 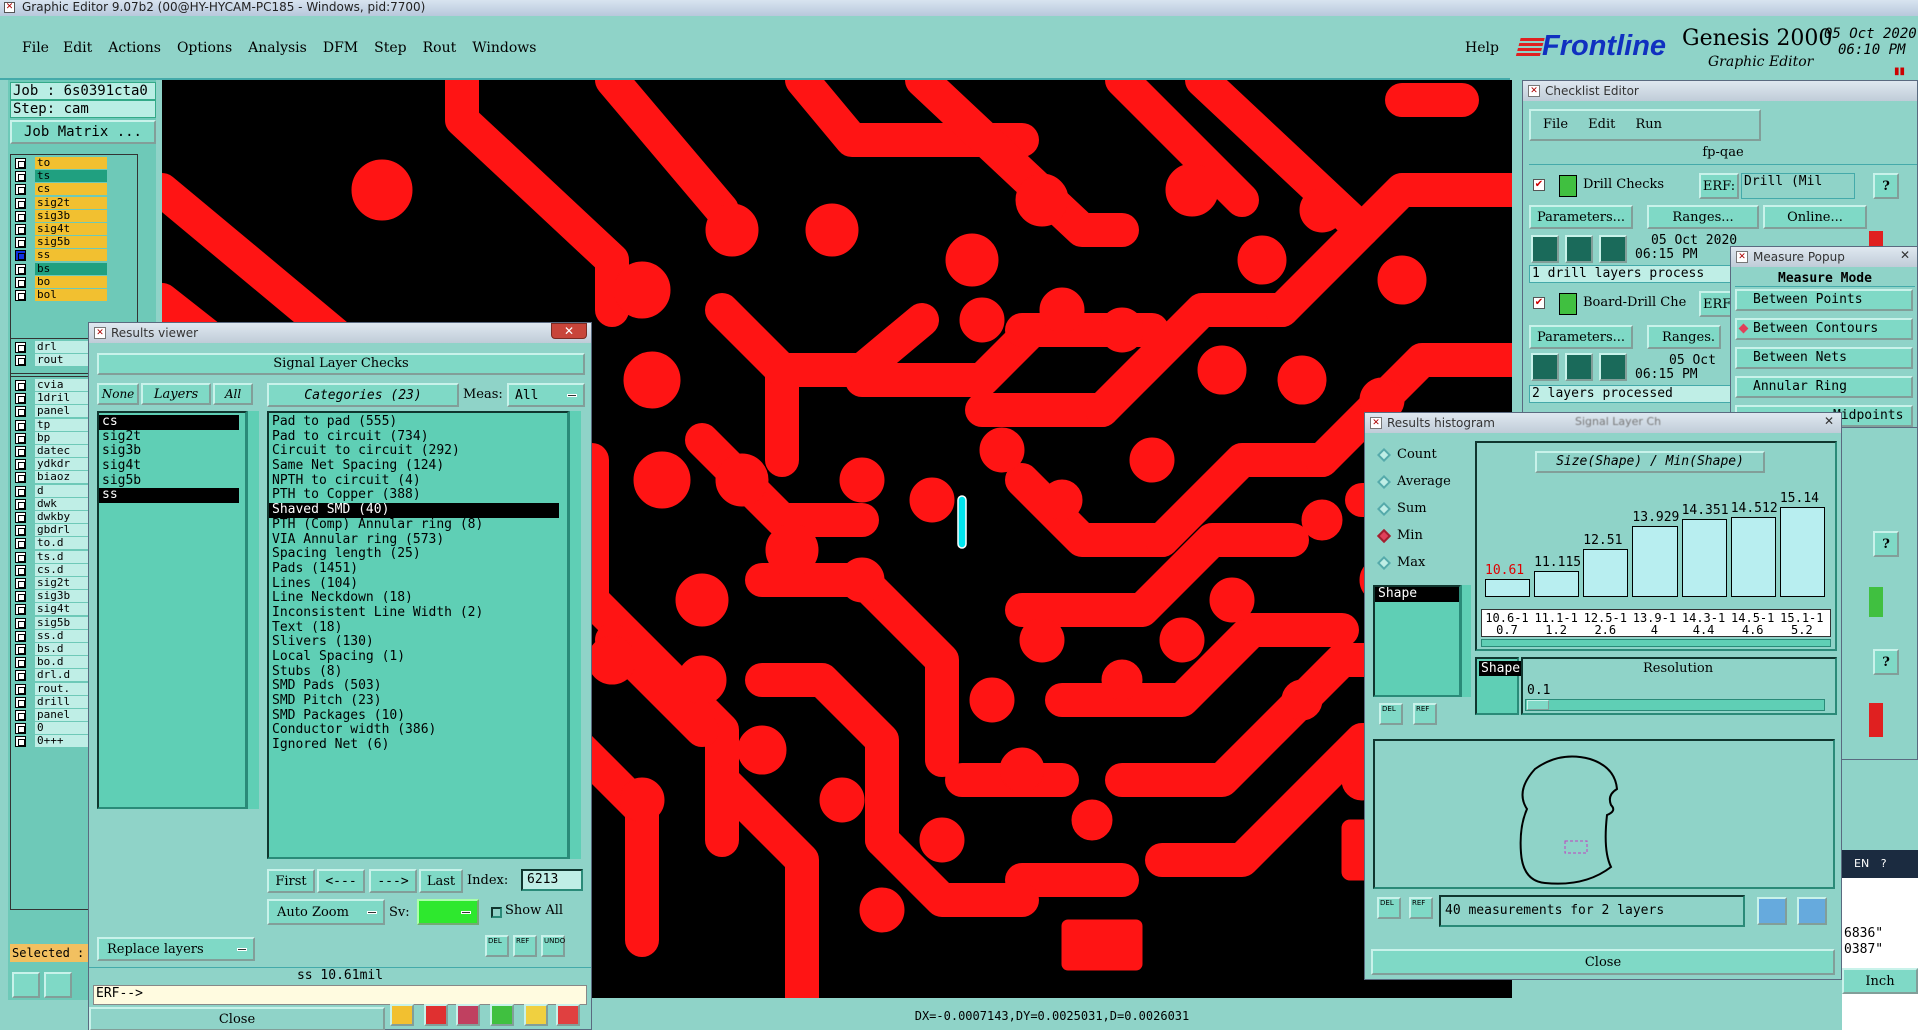 What do you see at coordinates (1499, 686) in the screenshot?
I see `histogram-attr-field: Shape` at bounding box center [1499, 686].